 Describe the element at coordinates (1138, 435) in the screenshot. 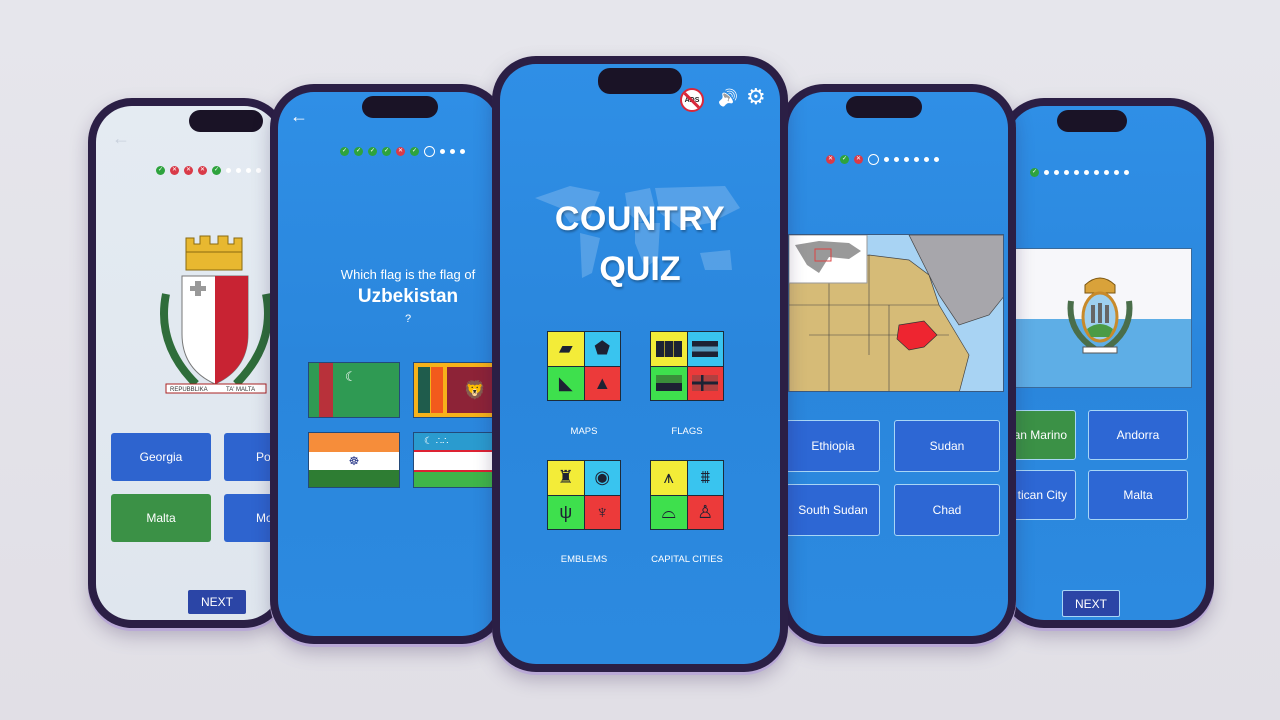

I see `answer-andorra: Andorra` at that location.